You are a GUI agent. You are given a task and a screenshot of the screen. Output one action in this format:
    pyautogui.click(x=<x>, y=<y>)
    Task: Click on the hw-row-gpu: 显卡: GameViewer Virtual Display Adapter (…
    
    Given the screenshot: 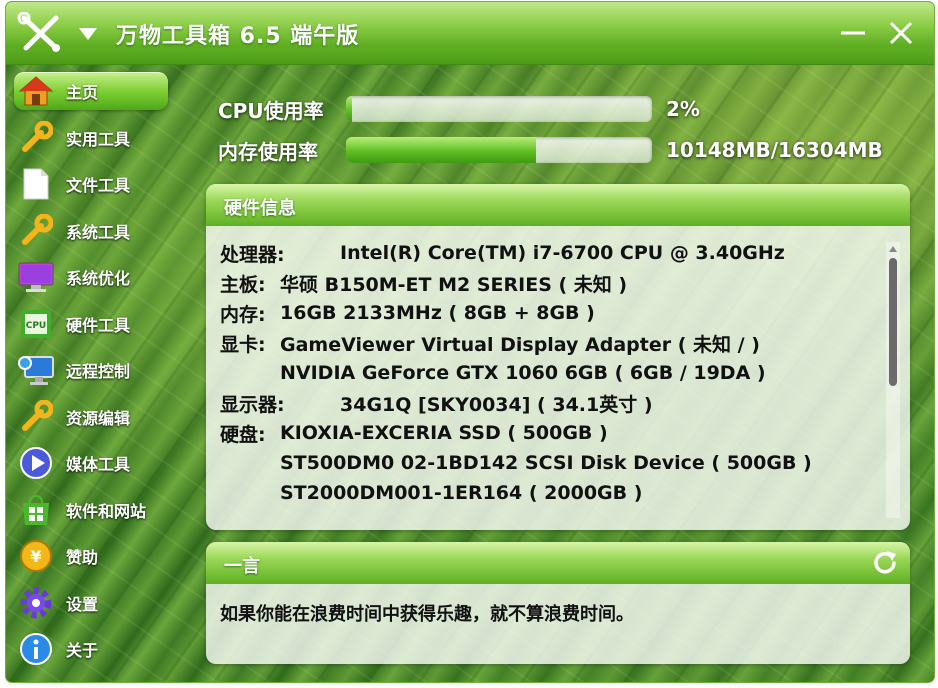 What is the action you would take?
    pyautogui.click(x=550, y=343)
    